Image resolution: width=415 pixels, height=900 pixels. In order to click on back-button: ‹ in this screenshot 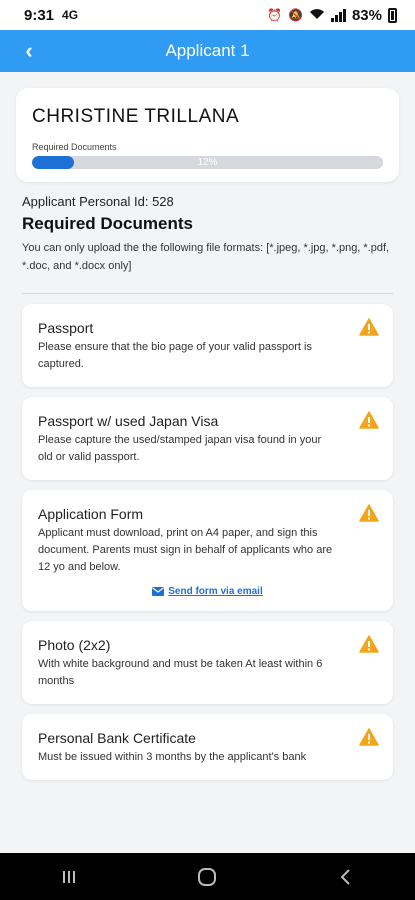, I will do `click(29, 51)`.